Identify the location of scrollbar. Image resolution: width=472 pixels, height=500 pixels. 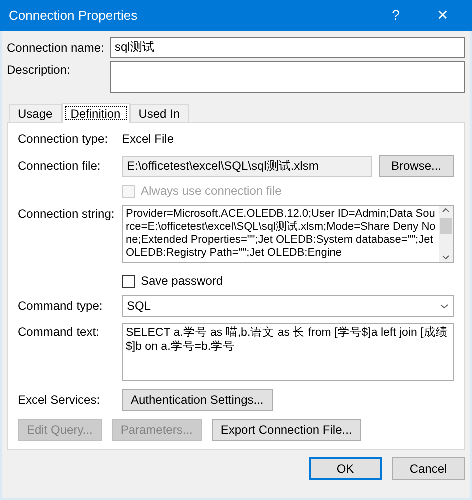
(446, 234).